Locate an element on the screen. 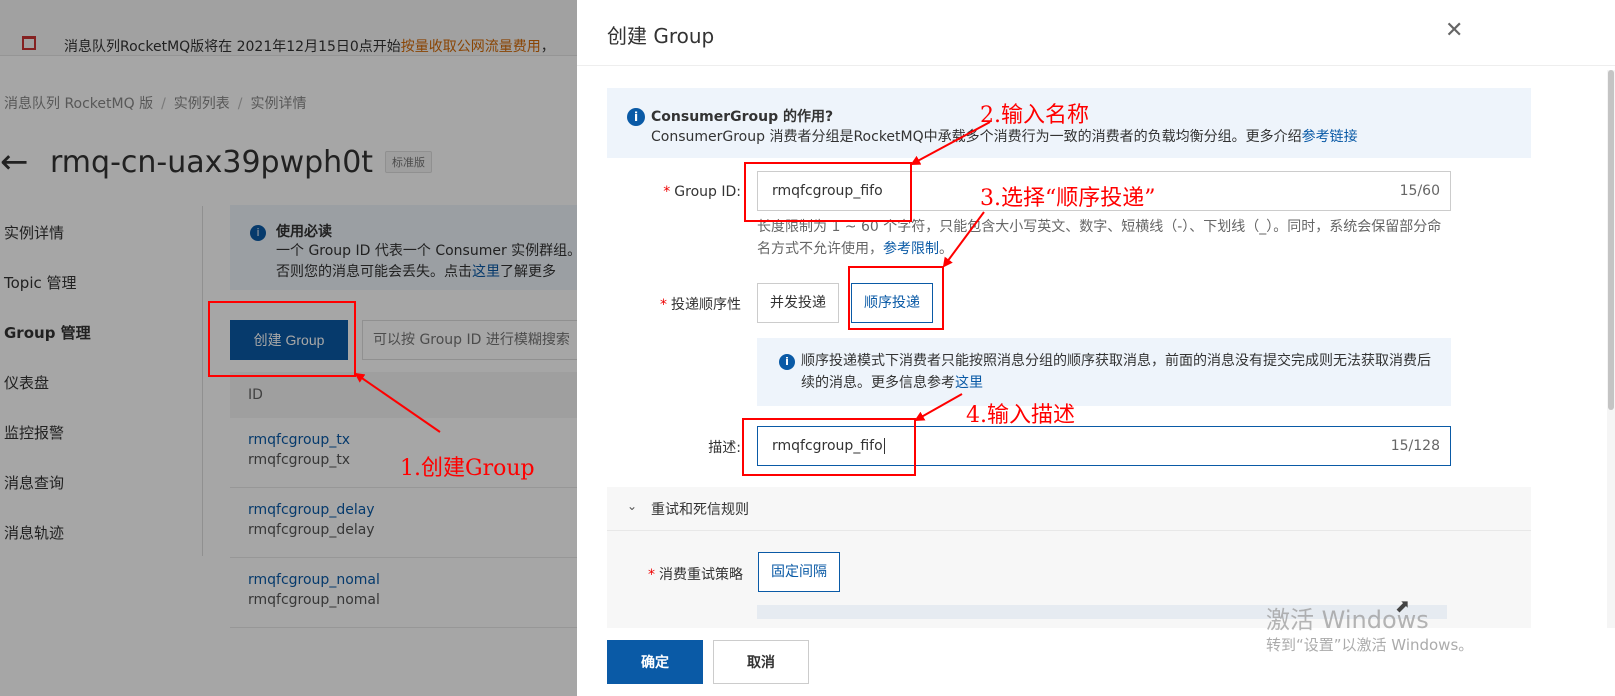 The height and width of the screenshot is (696, 1615). retry-policy-fixed-interval: 固定间隔 is located at coordinates (799, 572).